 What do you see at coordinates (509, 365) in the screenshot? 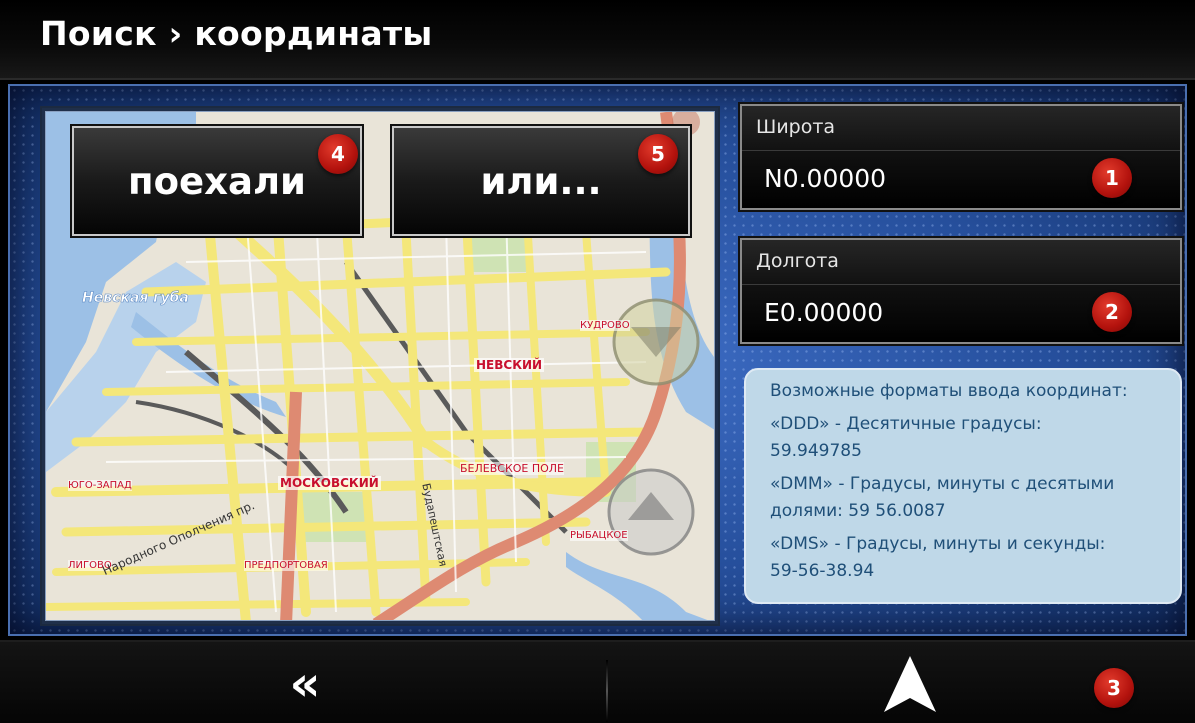
I see `map-label-district: НЕВСКИЙ` at bounding box center [509, 365].